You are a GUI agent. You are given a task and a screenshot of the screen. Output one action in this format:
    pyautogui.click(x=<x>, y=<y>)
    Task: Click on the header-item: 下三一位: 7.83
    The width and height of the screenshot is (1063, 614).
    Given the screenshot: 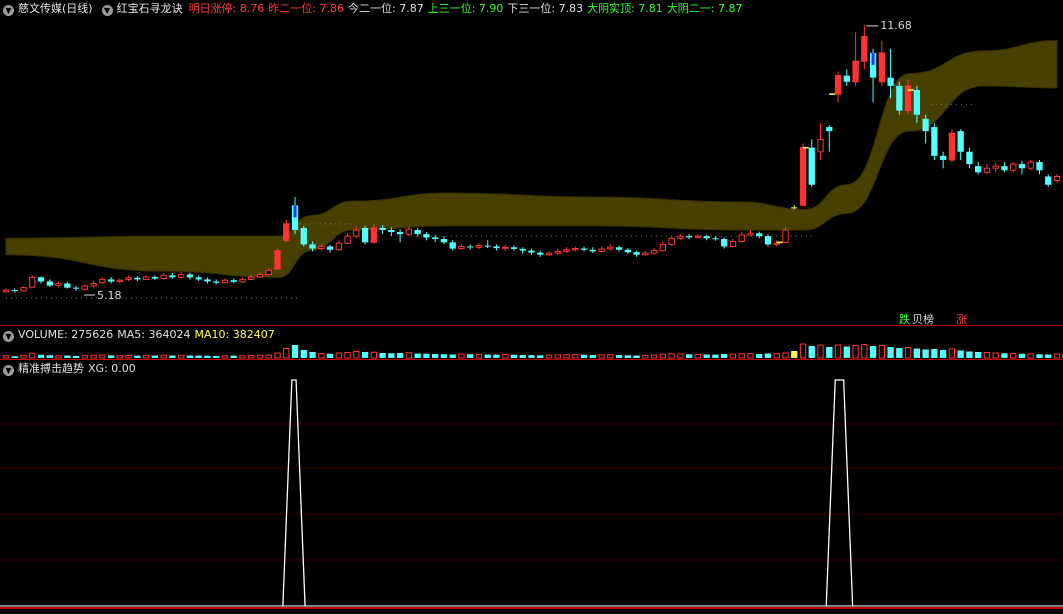 What is the action you would take?
    pyautogui.click(x=545, y=8)
    